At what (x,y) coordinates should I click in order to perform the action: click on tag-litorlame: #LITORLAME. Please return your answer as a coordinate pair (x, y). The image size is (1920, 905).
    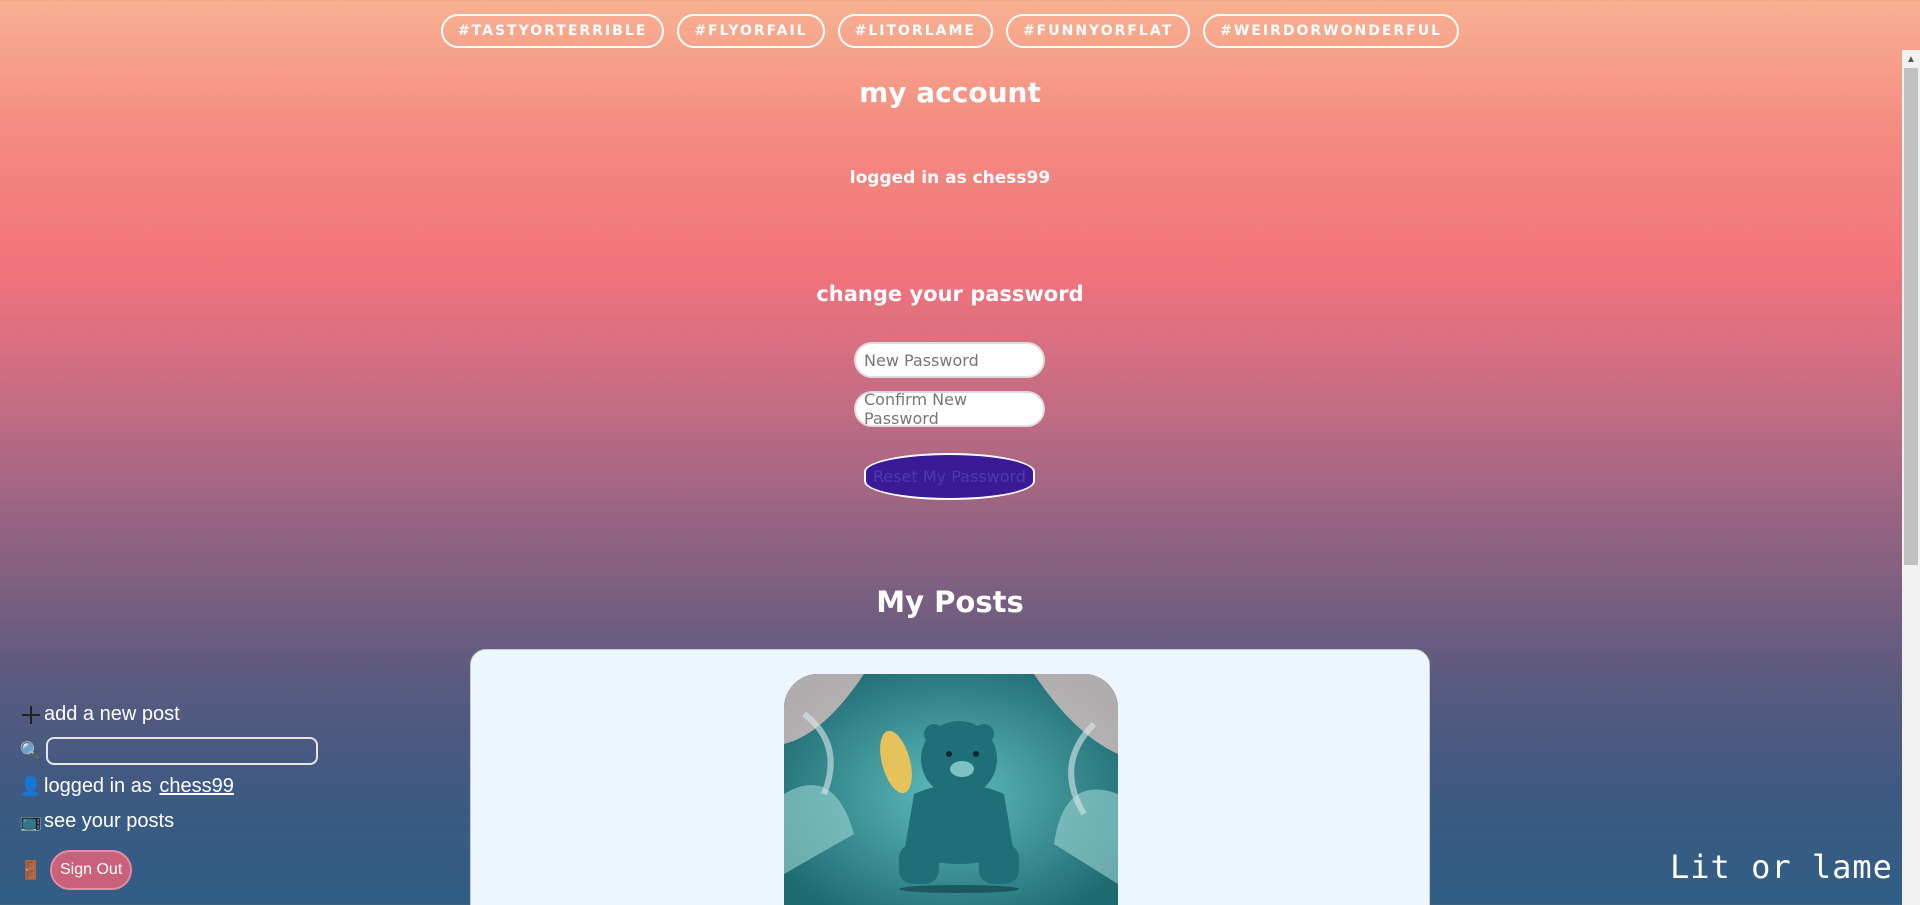
    Looking at the image, I should click on (915, 31).